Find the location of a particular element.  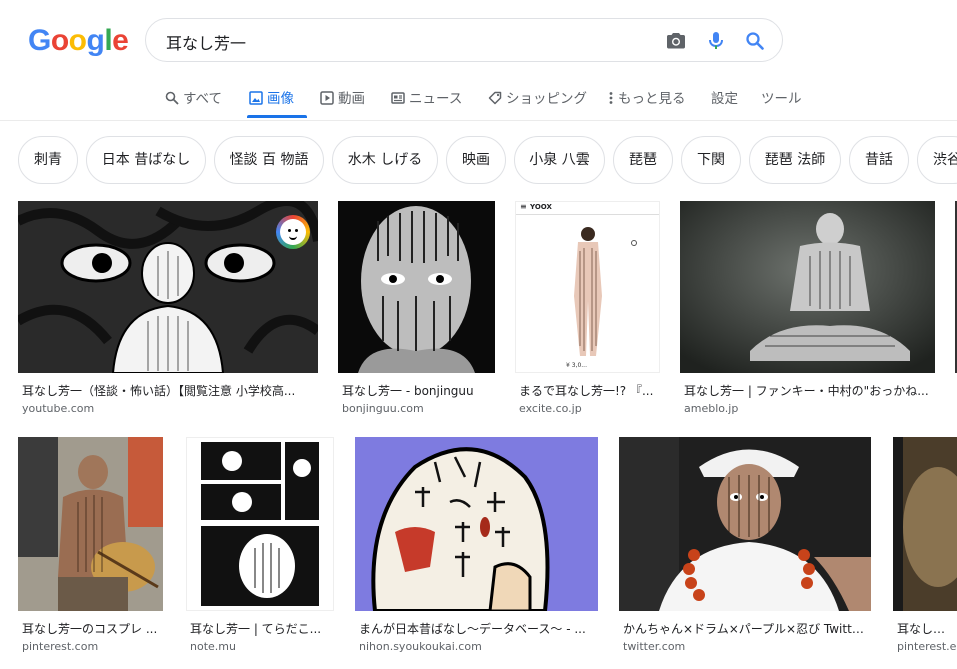

tab-label: ショッピング is located at coordinates (546, 99).